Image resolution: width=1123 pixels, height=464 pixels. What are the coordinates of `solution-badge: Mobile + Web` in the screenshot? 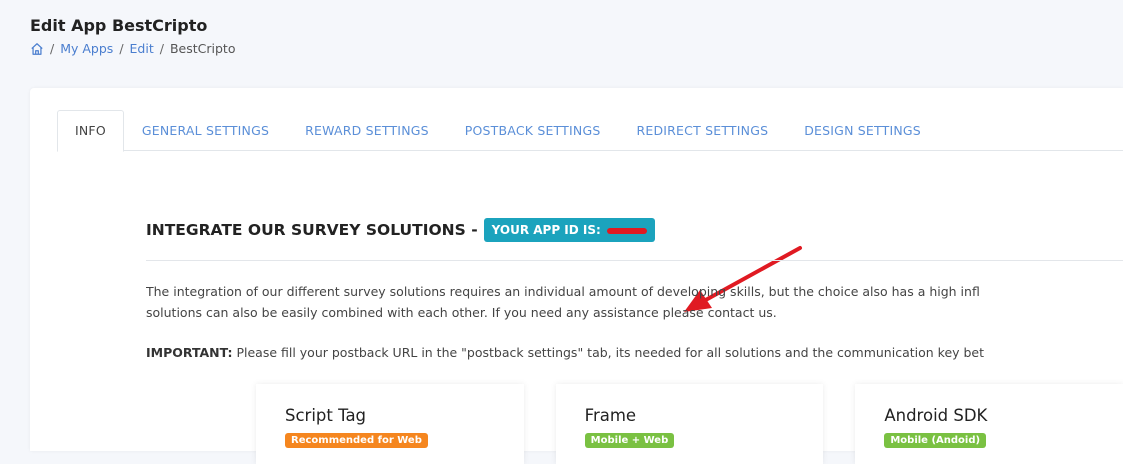 It's located at (629, 440).